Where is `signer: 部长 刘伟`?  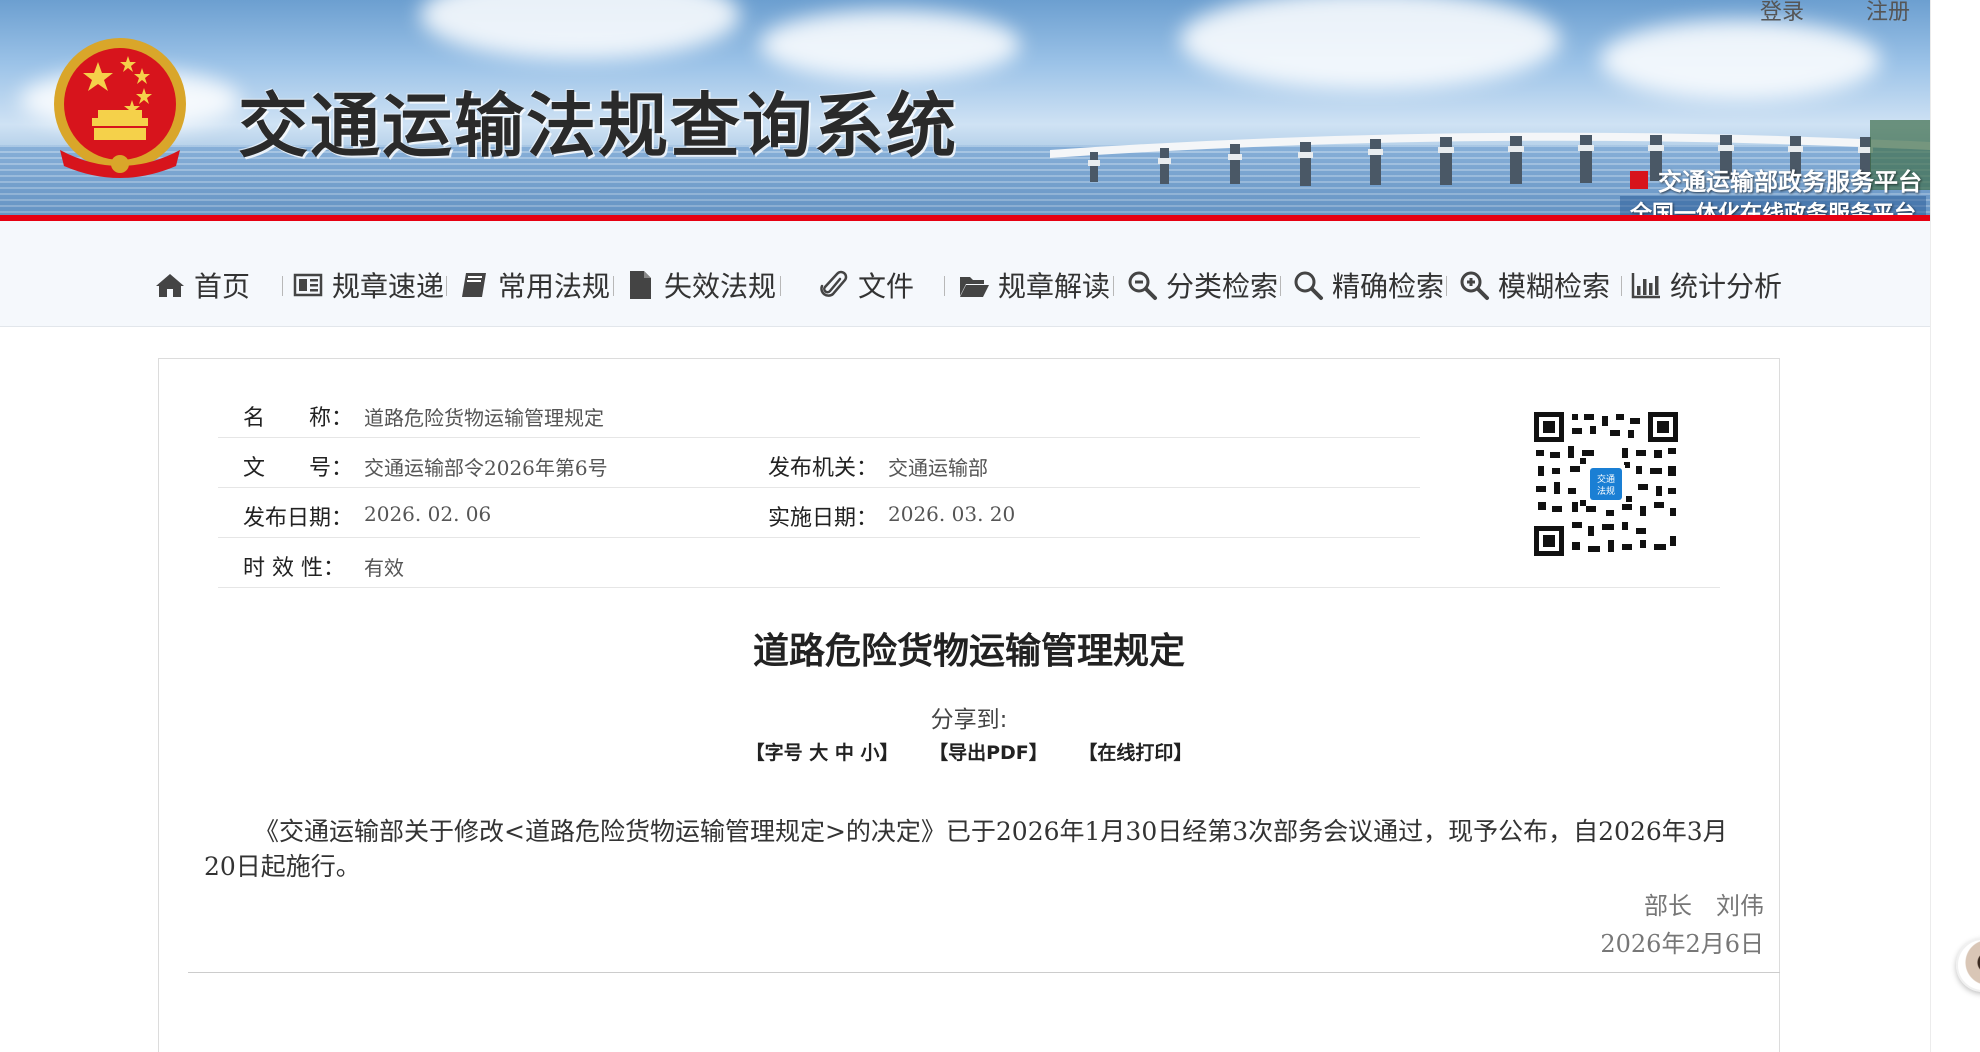
signer: 部长 刘伟 is located at coordinates (1704, 906).